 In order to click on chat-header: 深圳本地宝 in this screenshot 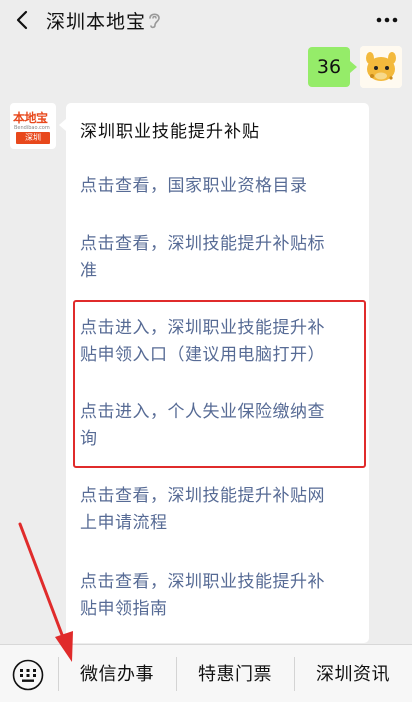, I will do `click(206, 20)`.